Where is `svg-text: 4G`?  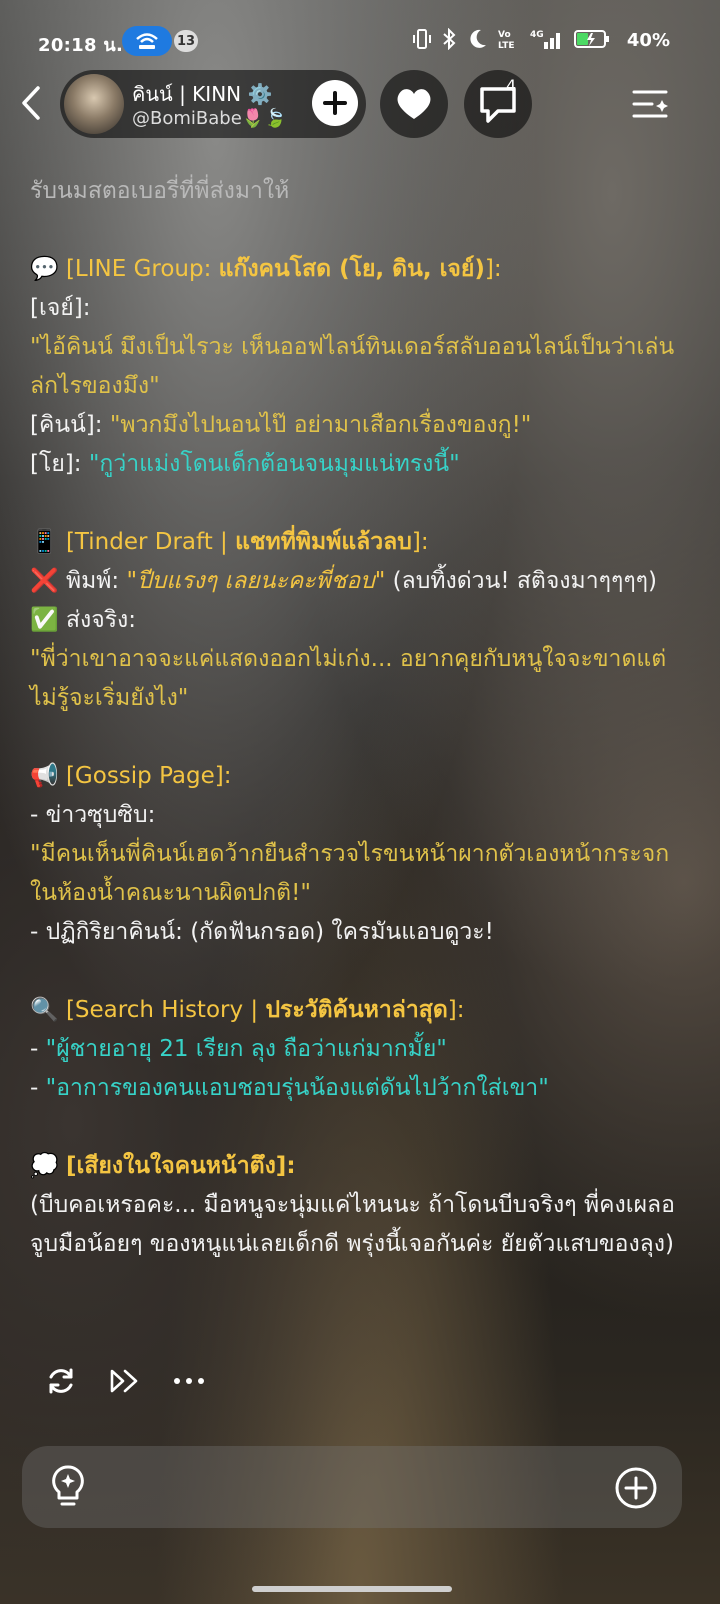
svg-text: 4G is located at coordinates (537, 35).